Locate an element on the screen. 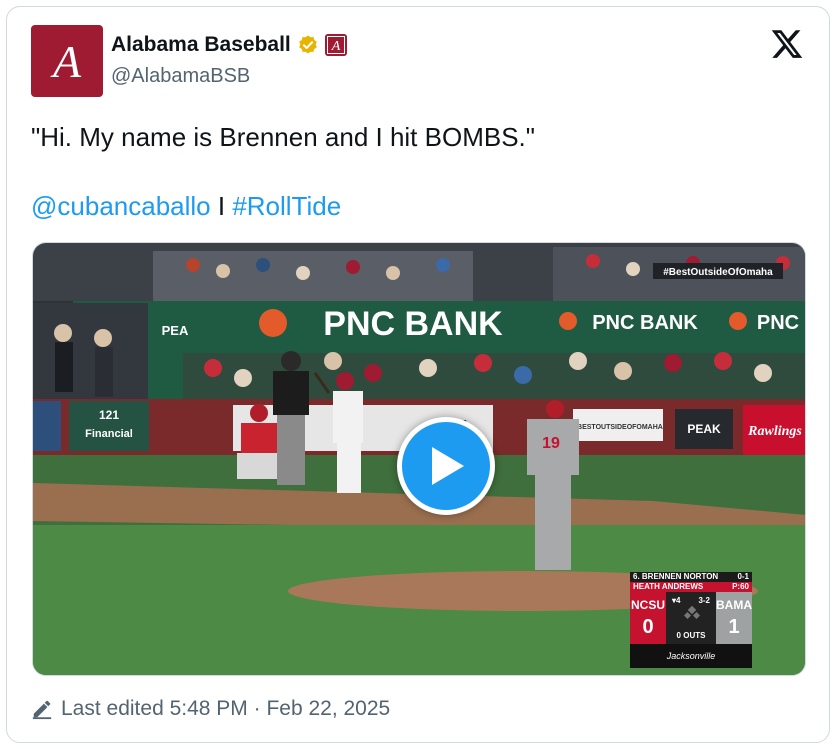  home-score: 0 is located at coordinates (648, 627).